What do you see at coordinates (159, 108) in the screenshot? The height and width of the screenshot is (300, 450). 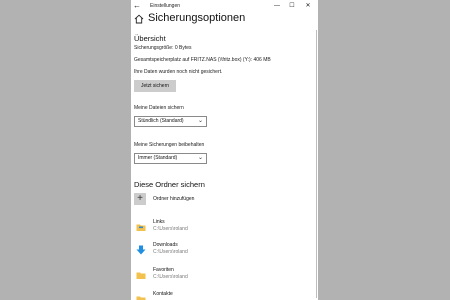 I see `backup-my-files-label: Meine Dateien sichern` at bounding box center [159, 108].